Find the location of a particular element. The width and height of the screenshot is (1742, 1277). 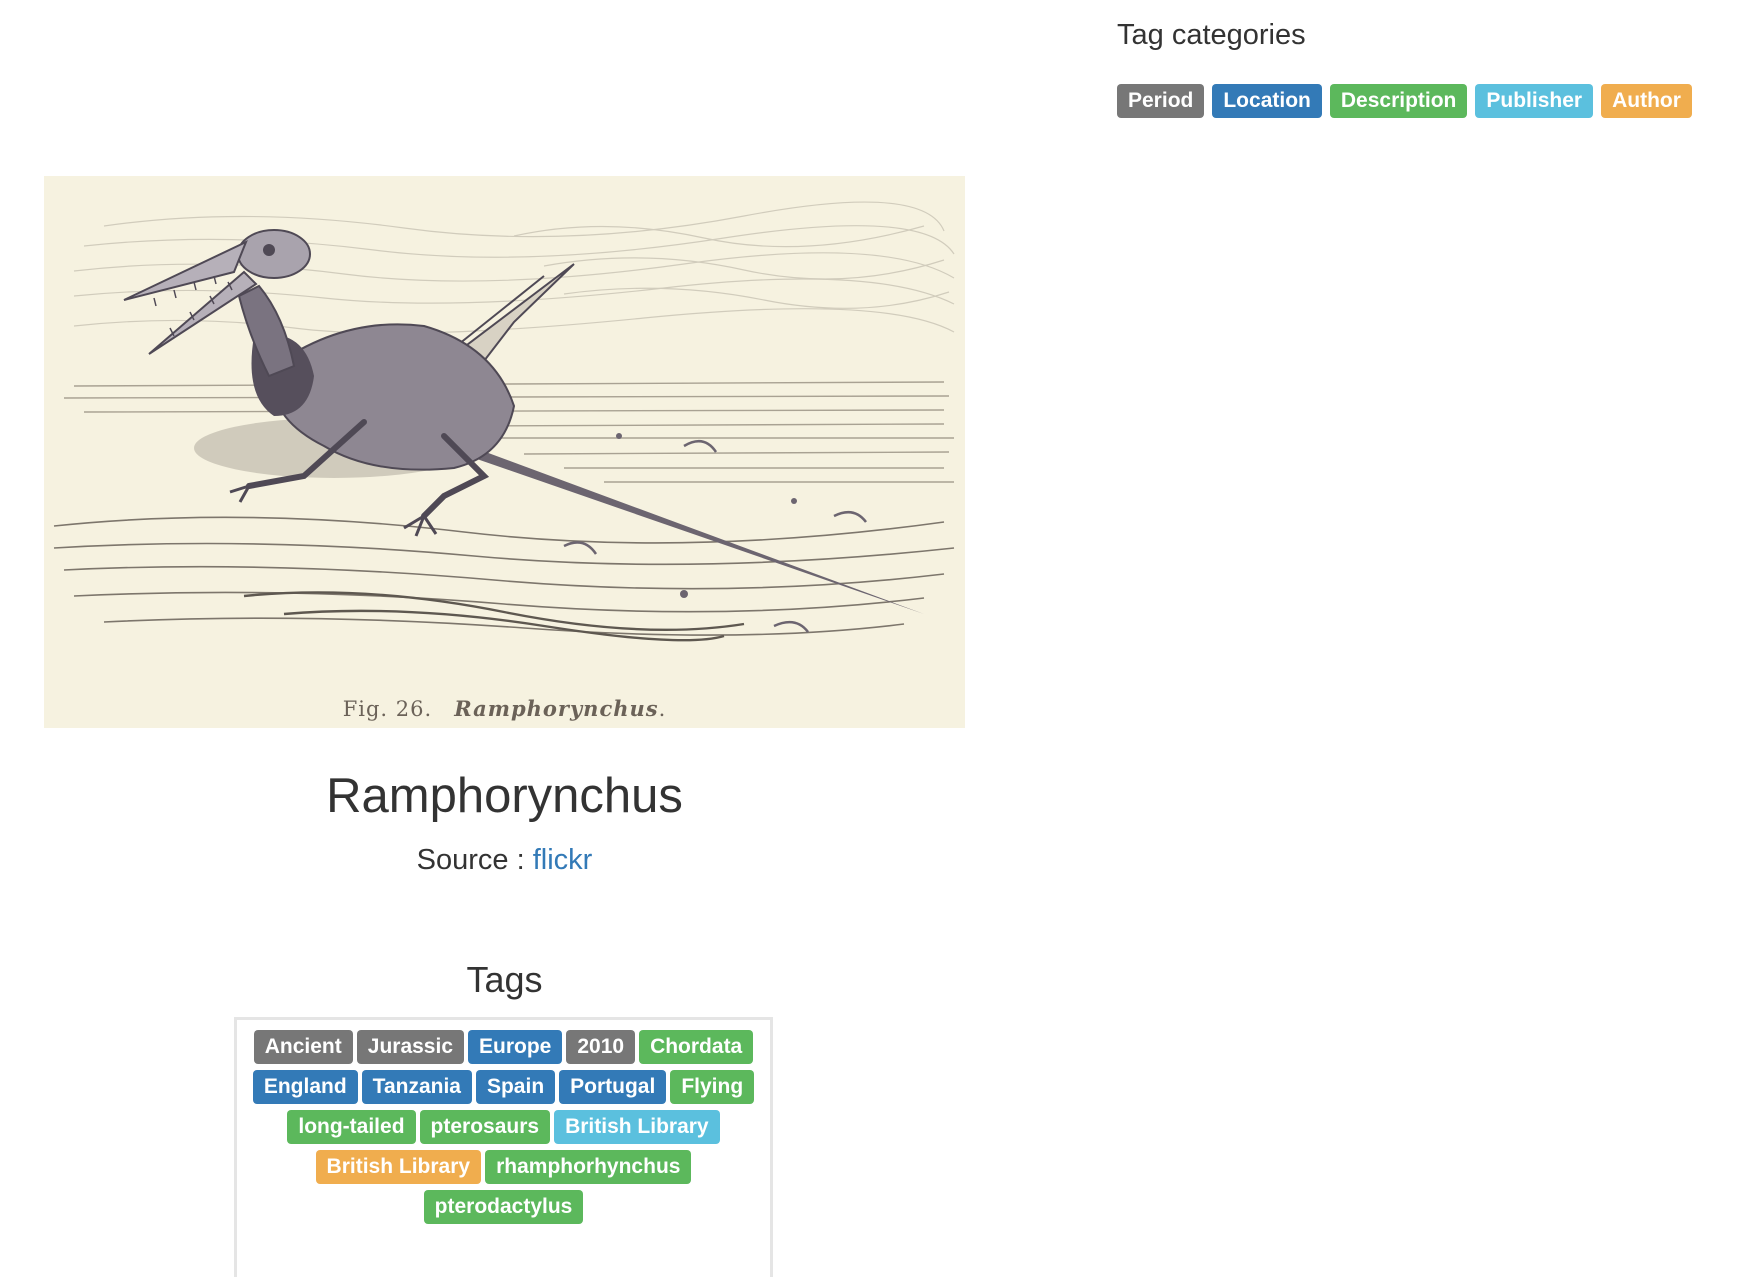

tag-categories-heading: Tag categories is located at coordinates (1211, 35).